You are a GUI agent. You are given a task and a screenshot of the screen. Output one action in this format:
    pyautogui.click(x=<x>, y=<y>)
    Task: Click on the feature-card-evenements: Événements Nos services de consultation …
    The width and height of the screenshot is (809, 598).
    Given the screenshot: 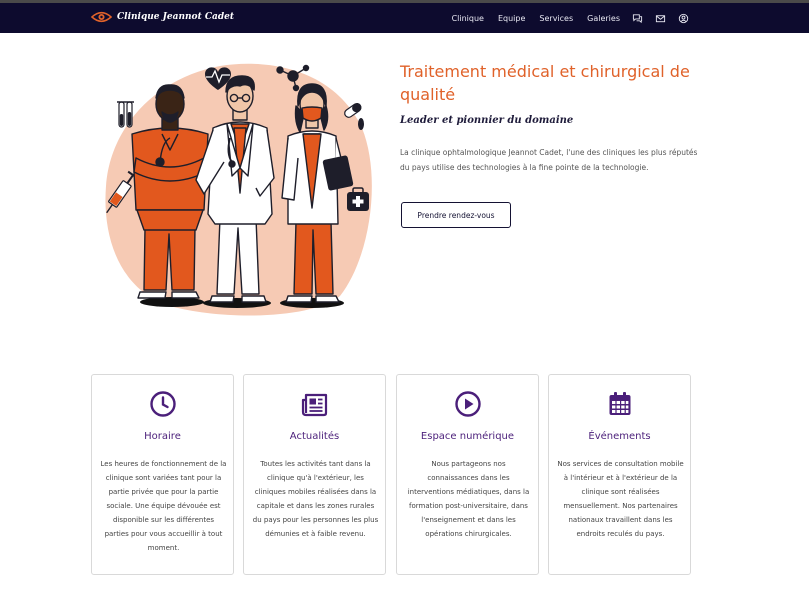 What is the action you would take?
    pyautogui.click(x=619, y=474)
    